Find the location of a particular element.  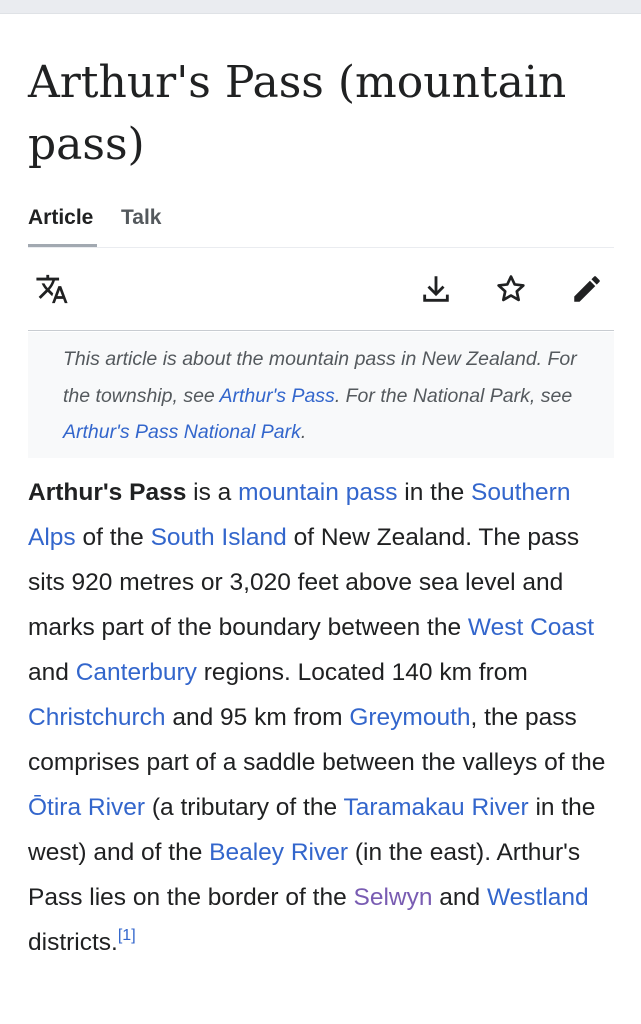

edit-pencil-icon is located at coordinates (587, 289).